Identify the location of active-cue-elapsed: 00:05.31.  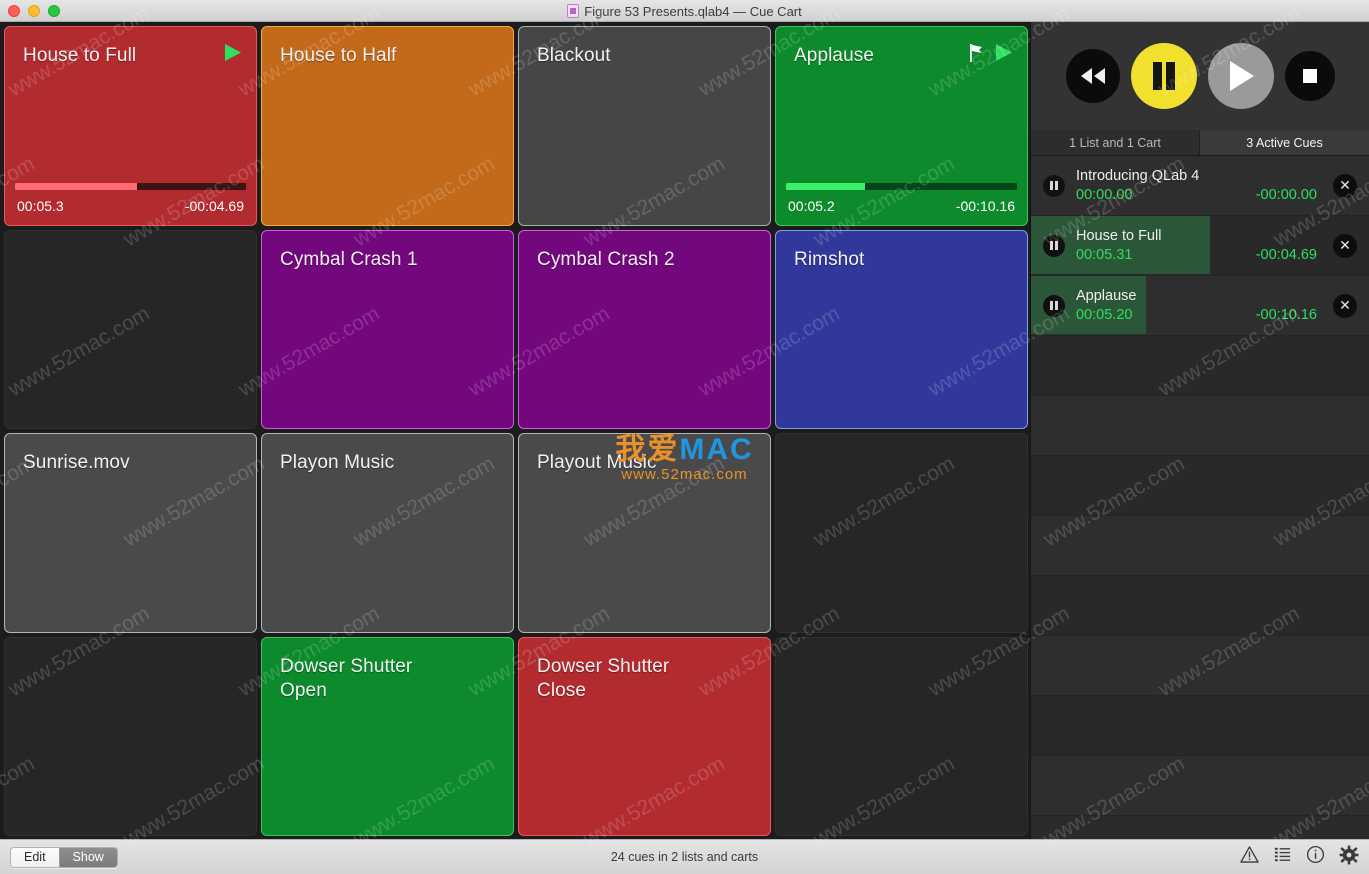
(1104, 255).